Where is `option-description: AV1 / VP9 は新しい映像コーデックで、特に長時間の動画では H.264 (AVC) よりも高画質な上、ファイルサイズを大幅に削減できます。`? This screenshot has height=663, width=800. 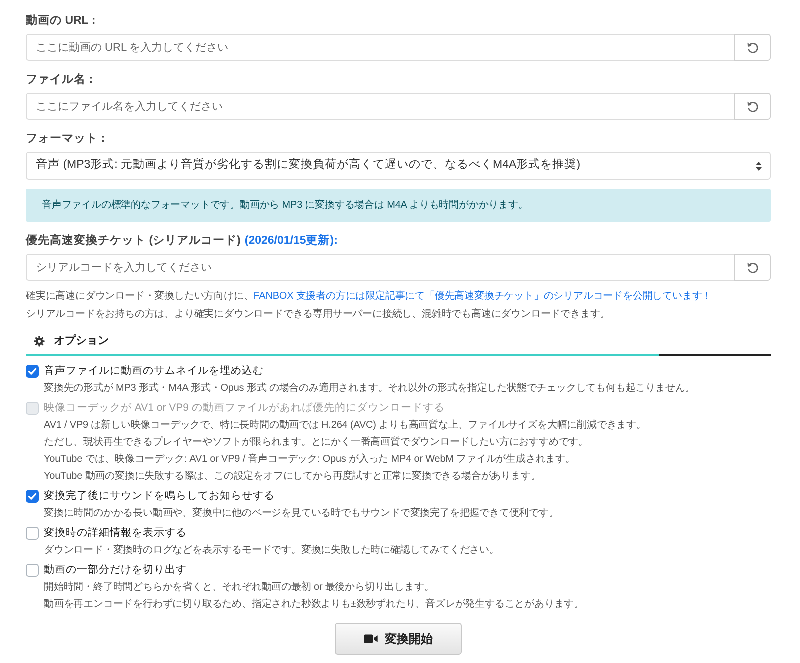
option-description: AV1 / VP9 は新しい映像コーデックで、特に長時間の動画では H.264 (AVC) よりも高画質な上、ファイルサイズを大幅に削減できます。 is located at coordinates (345, 425).